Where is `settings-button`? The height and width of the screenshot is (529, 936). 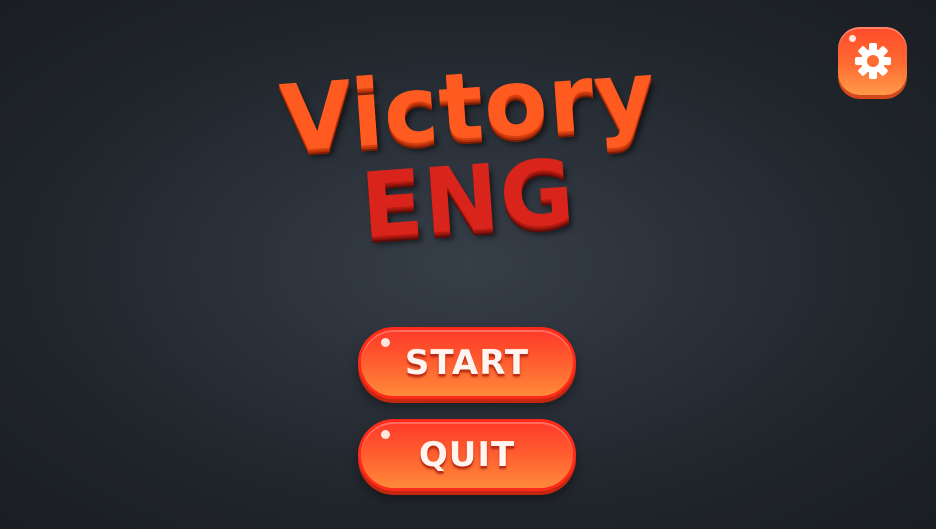 settings-button is located at coordinates (872, 61).